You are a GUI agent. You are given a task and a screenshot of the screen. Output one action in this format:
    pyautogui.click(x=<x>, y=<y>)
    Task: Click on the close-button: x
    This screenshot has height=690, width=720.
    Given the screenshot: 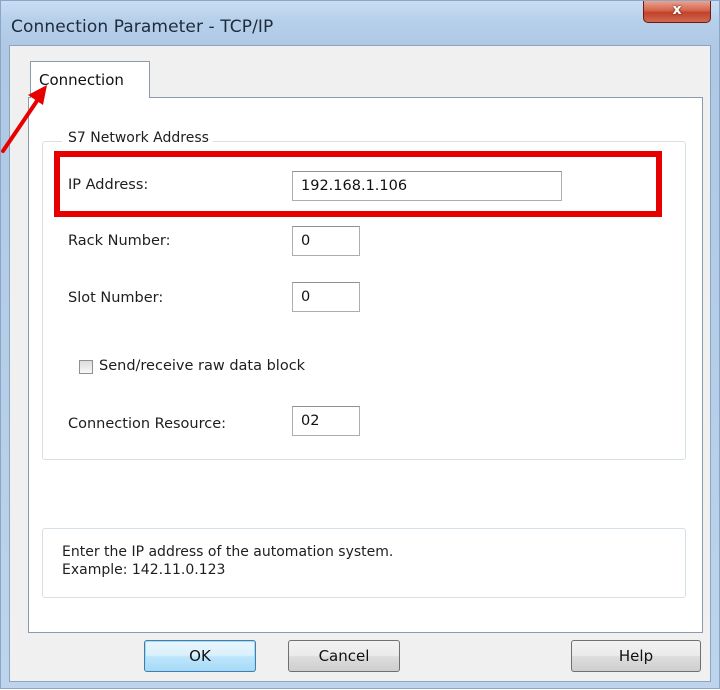 What is the action you would take?
    pyautogui.click(x=677, y=12)
    